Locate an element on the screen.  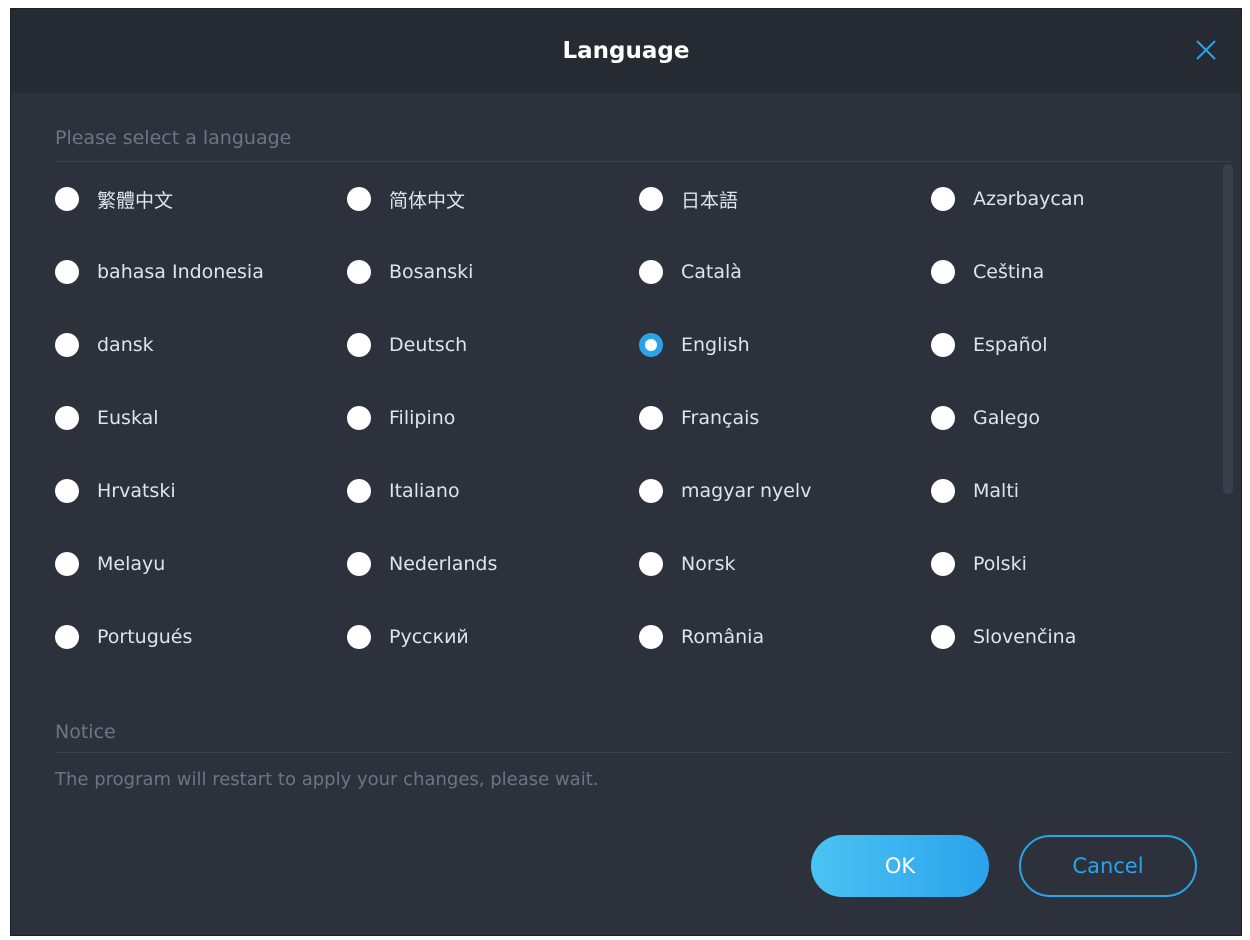
ok-button: OK is located at coordinates (900, 866).